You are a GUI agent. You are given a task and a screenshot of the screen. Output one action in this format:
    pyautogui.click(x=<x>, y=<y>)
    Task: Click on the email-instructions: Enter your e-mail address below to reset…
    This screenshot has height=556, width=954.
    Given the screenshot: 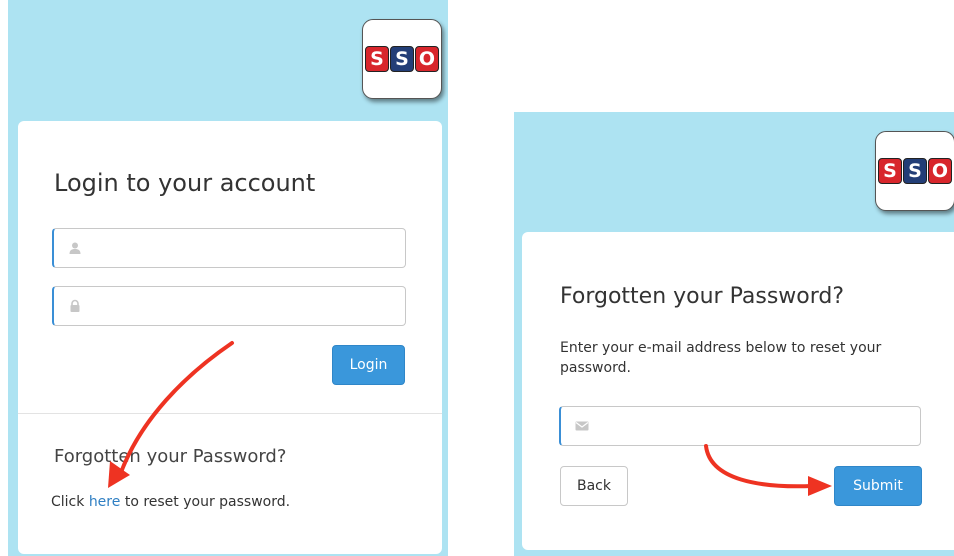 What is the action you would take?
    pyautogui.click(x=721, y=358)
    